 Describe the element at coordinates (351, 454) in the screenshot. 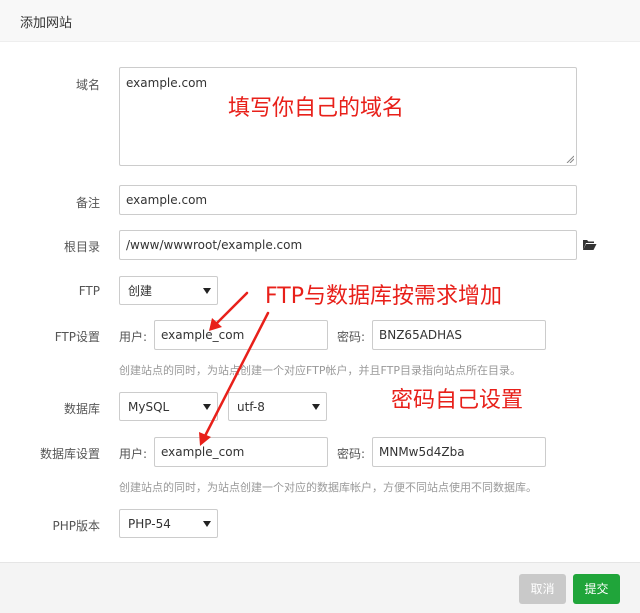

I see `db-pass-label: 密码:` at that location.